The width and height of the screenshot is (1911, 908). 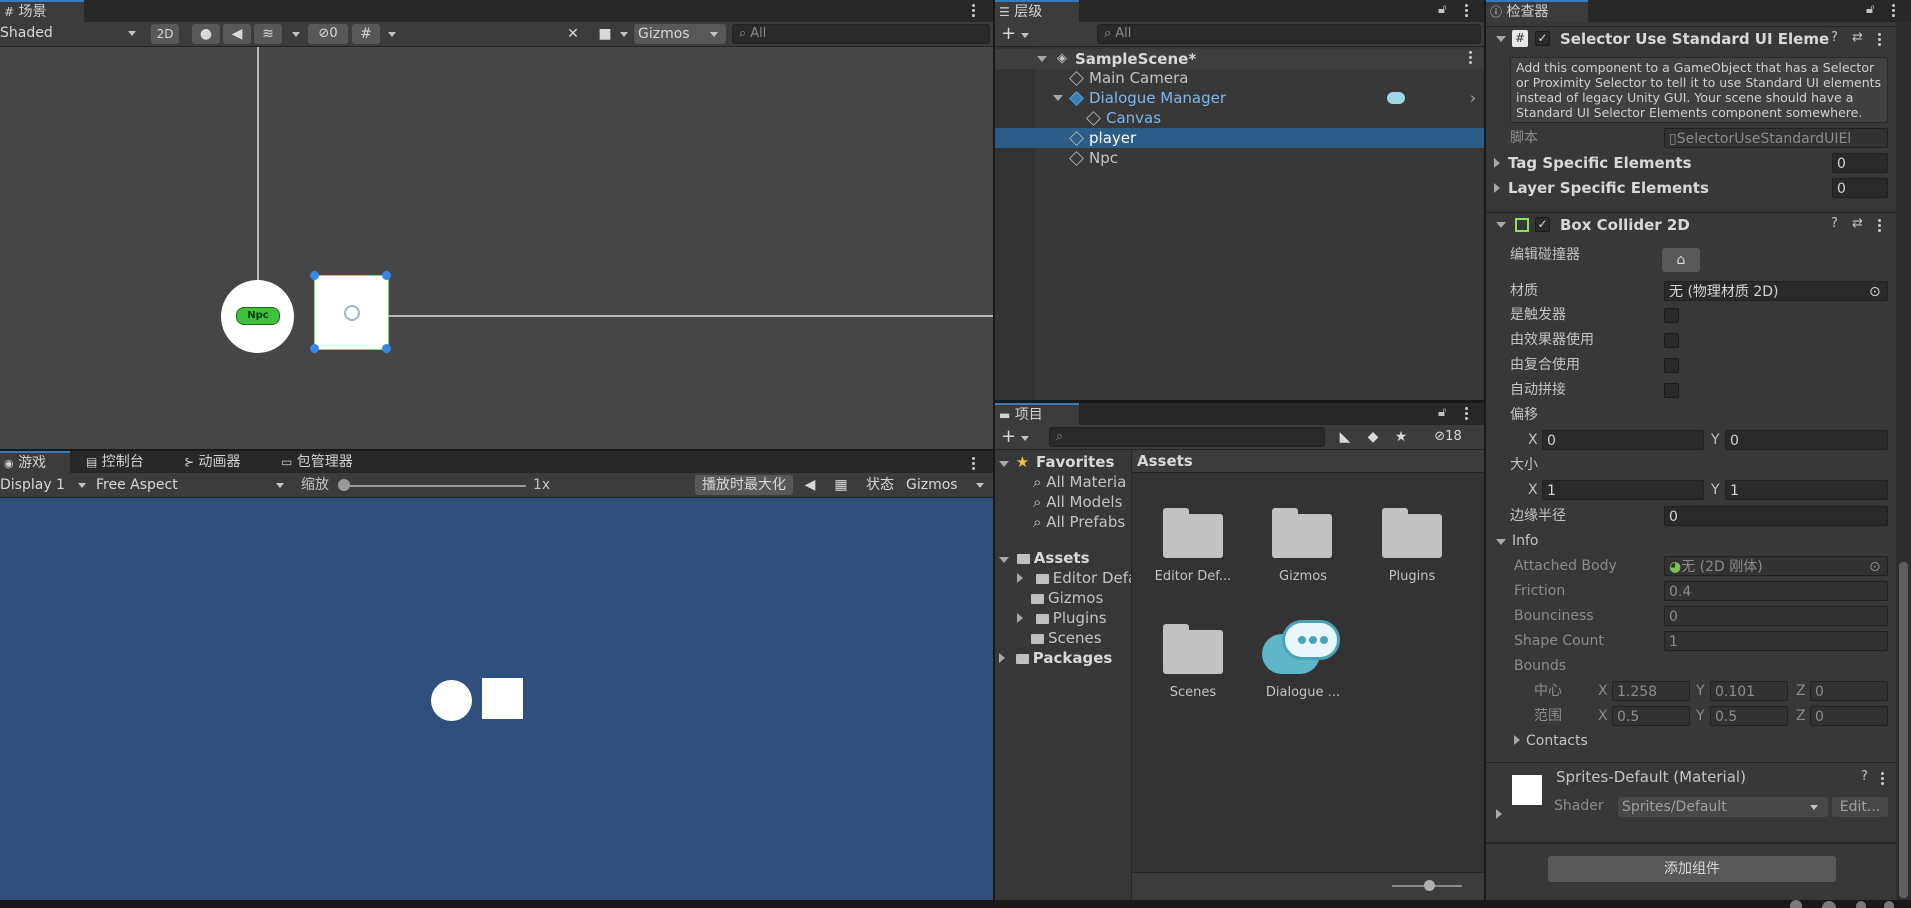 What do you see at coordinates (1018, 437) in the screenshot?
I see `project-add-button: +` at bounding box center [1018, 437].